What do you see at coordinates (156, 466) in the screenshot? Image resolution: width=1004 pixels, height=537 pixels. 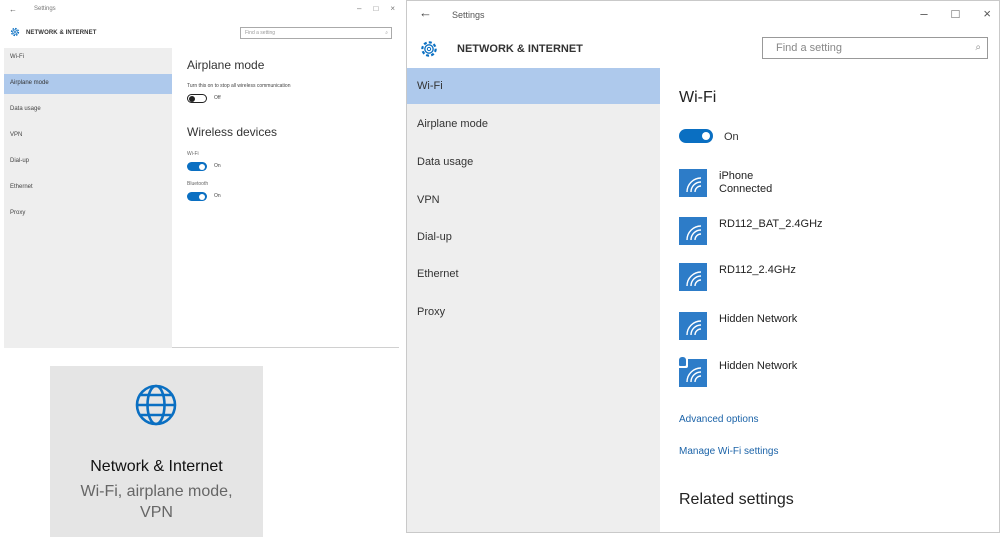 I see `tile-title: Network & Internet` at bounding box center [156, 466].